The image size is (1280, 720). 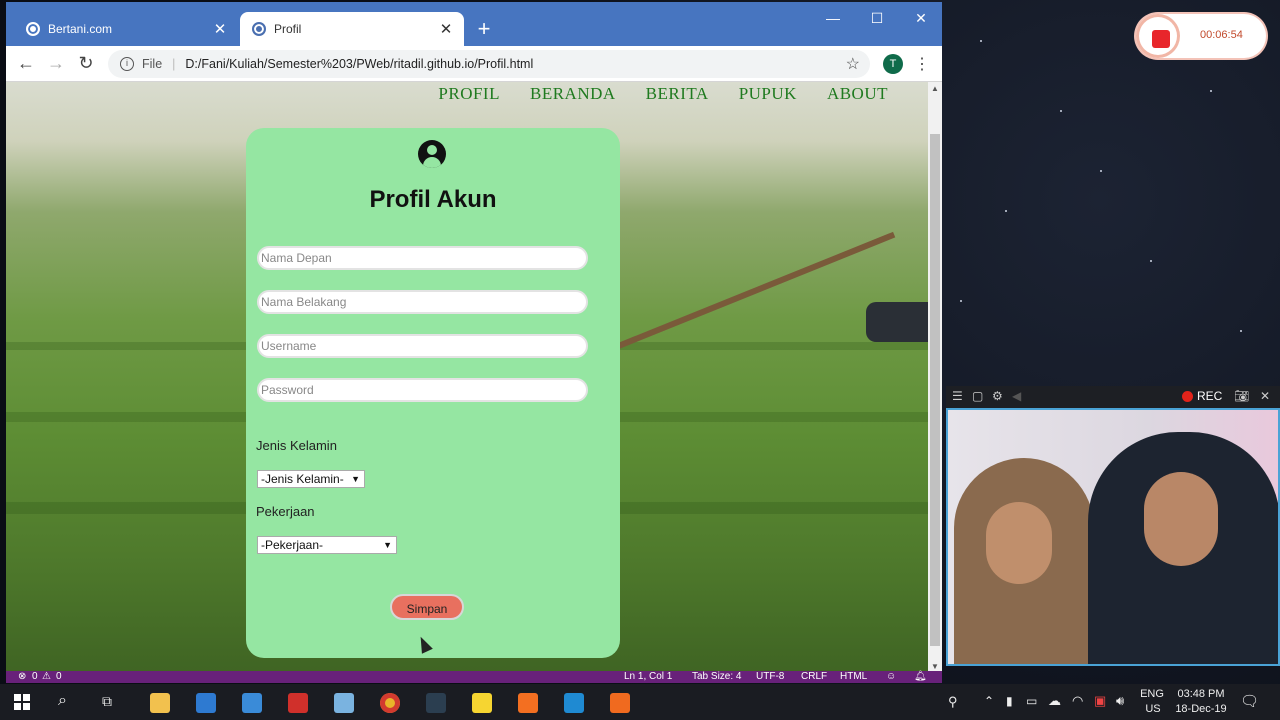 What do you see at coordinates (957, 396) in the screenshot?
I see `menu-icon: ☰` at bounding box center [957, 396].